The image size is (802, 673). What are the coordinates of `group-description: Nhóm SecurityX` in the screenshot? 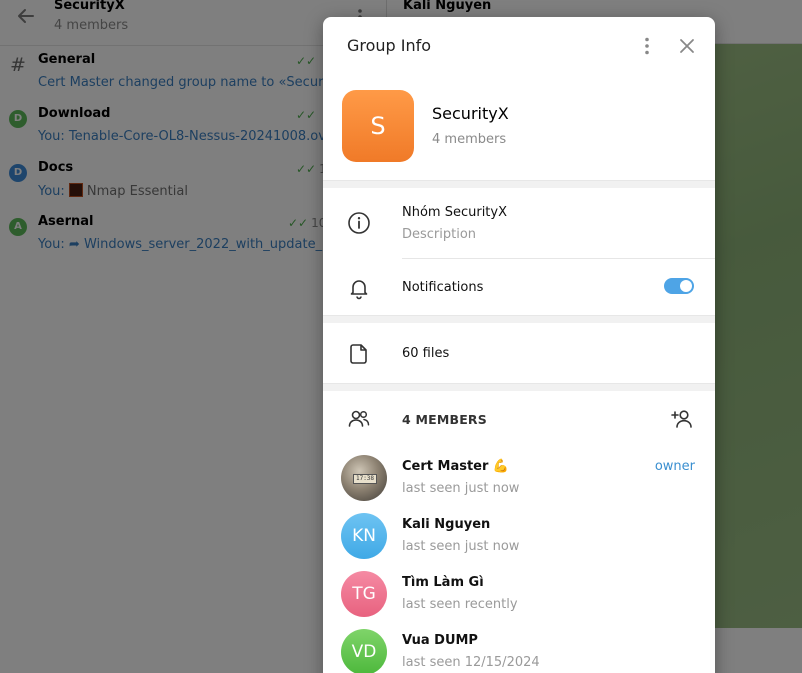 It's located at (454, 212).